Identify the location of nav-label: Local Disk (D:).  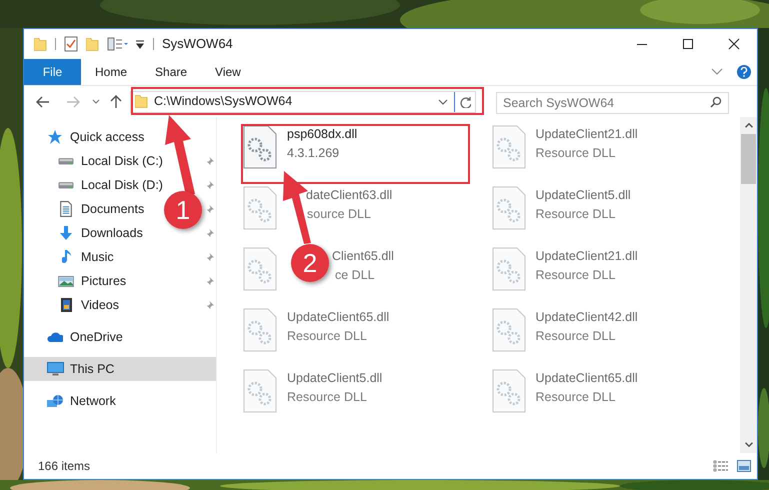
(122, 185).